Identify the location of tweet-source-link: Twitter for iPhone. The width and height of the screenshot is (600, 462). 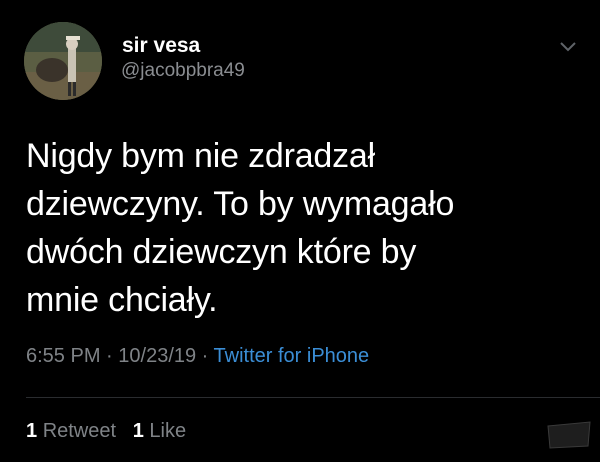
(292, 356).